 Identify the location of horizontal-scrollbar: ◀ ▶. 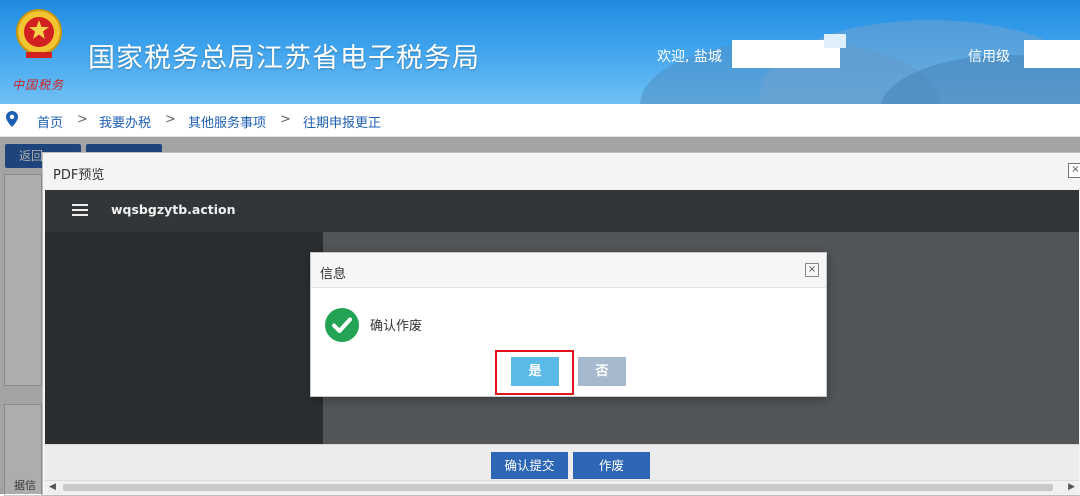
(562, 487).